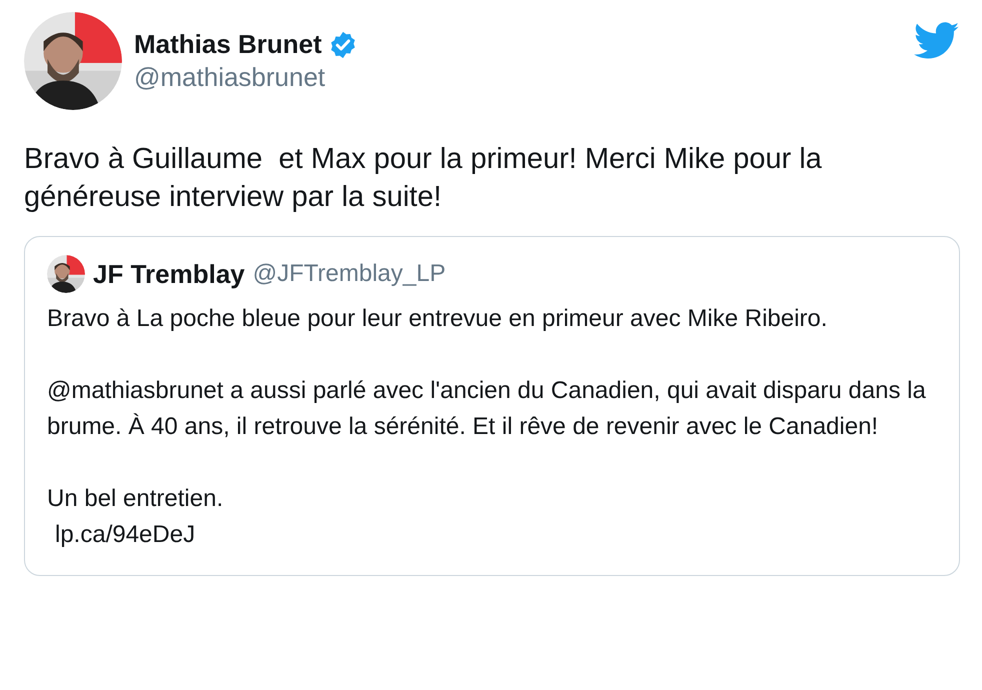 The height and width of the screenshot is (690, 982). Describe the element at coordinates (518, 77) in the screenshot. I see `author-handle: @mathiasbrunet` at that location.